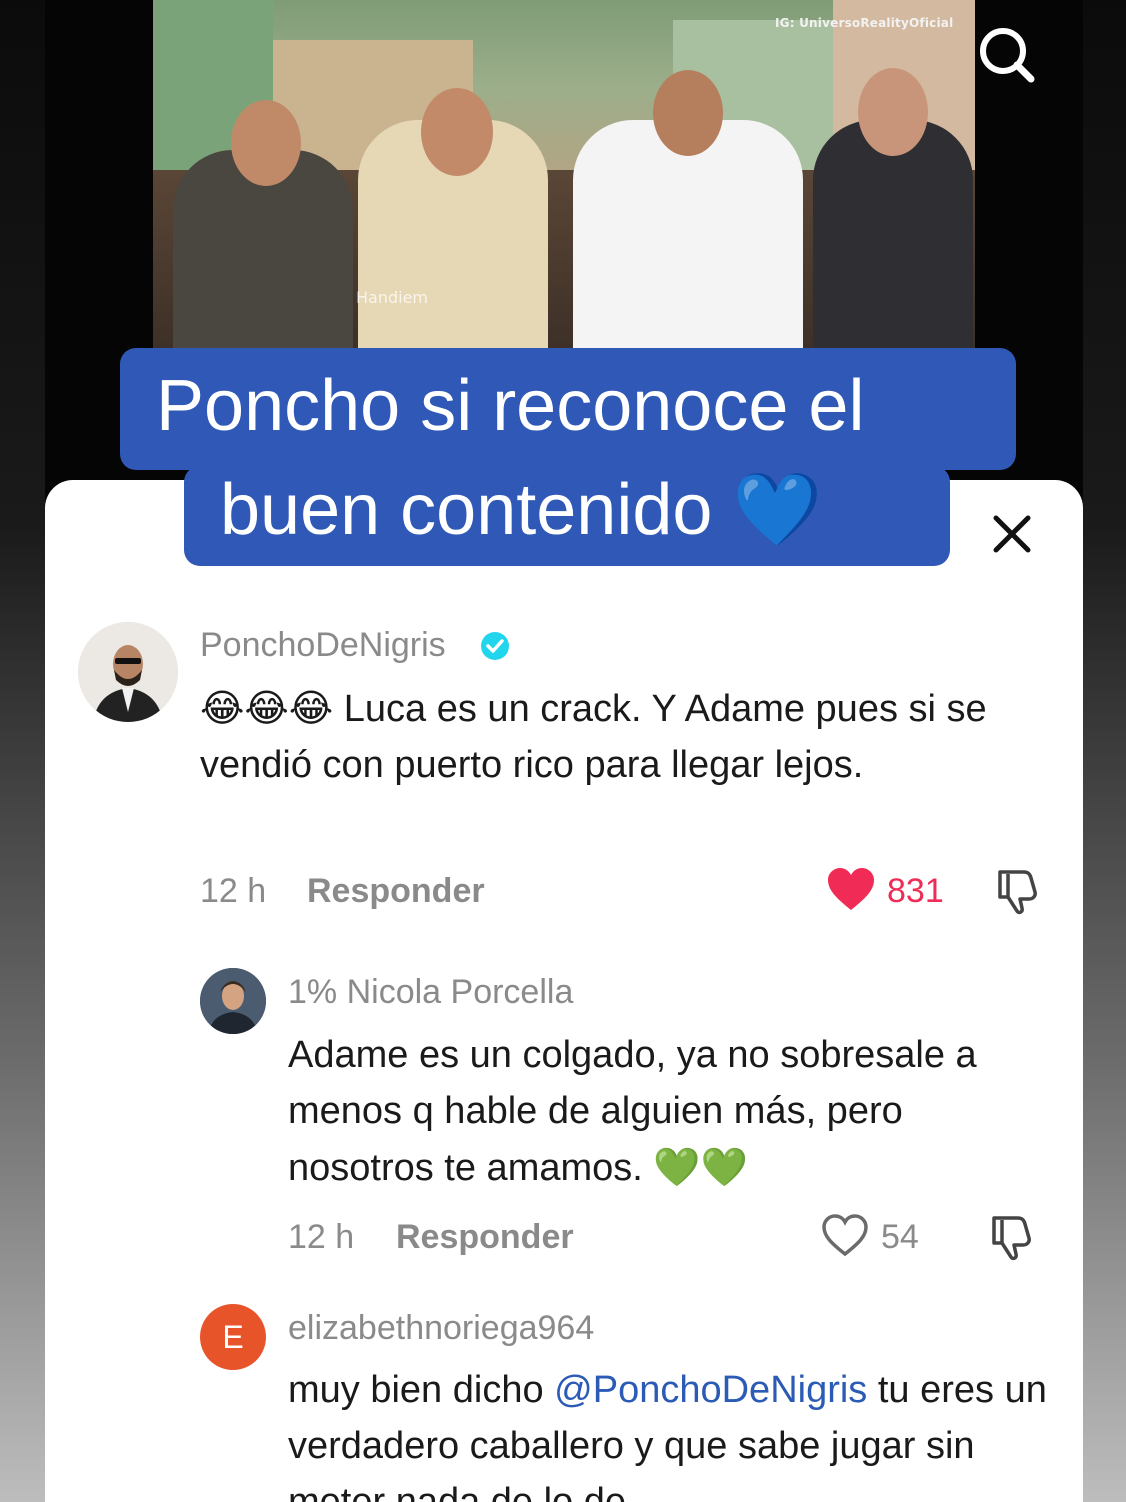 This screenshot has height=1502, width=1126. What do you see at coordinates (567, 516) in the screenshot?
I see `caption-line-2: buen contenido 💙` at bounding box center [567, 516].